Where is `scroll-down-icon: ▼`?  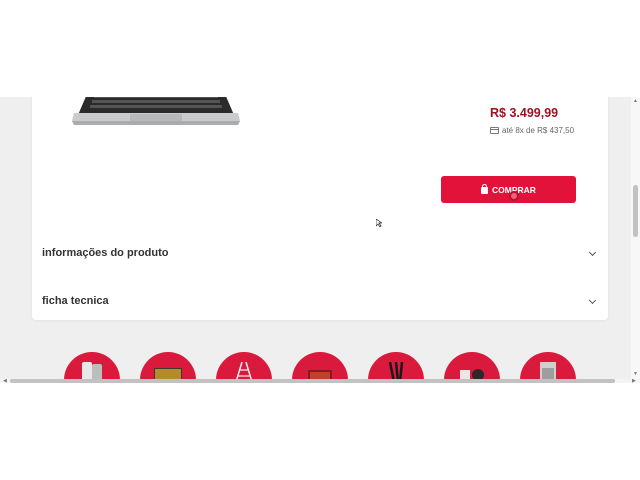
scroll-down-icon: ▼ is located at coordinates (635, 374).